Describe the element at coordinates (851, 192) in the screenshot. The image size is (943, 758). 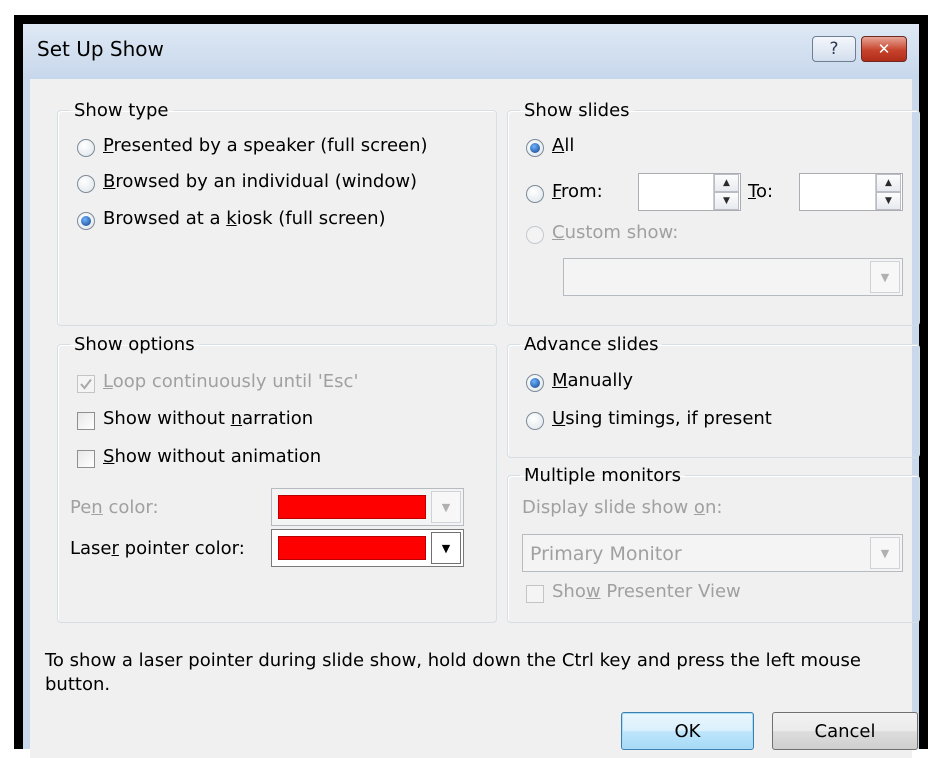
I see `to-spinner: ▲ ▼` at that location.